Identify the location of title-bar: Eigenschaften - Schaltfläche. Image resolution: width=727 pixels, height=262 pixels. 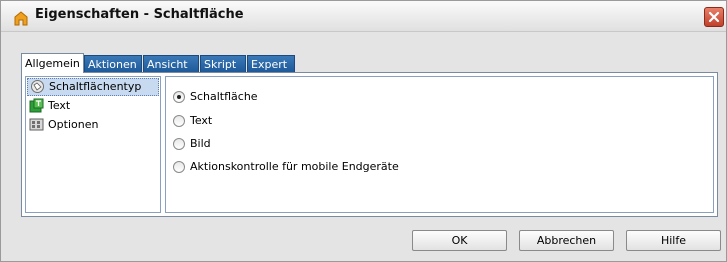
(363, 16).